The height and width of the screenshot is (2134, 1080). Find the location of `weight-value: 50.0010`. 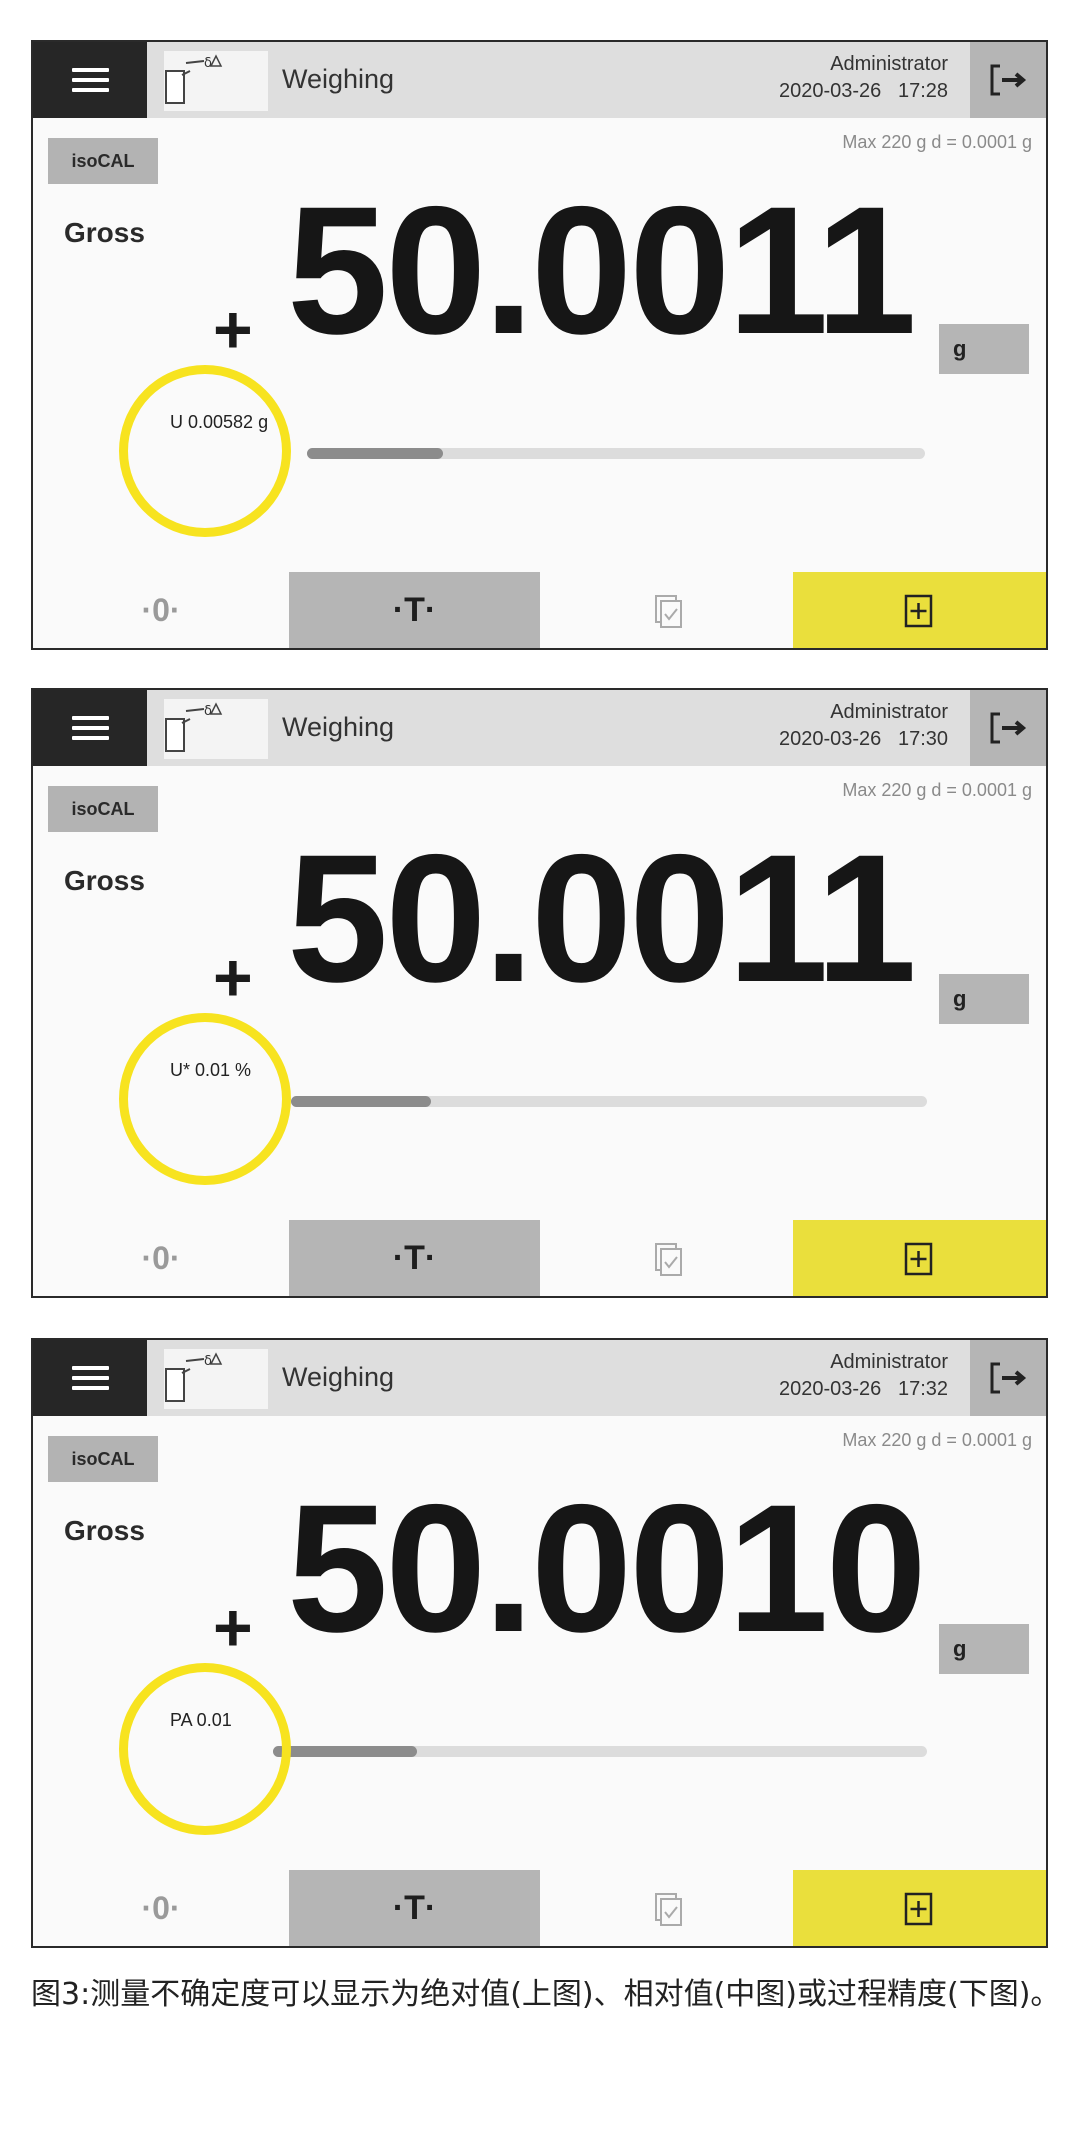

weight-value: 50.0010 is located at coordinates (607, 1568).